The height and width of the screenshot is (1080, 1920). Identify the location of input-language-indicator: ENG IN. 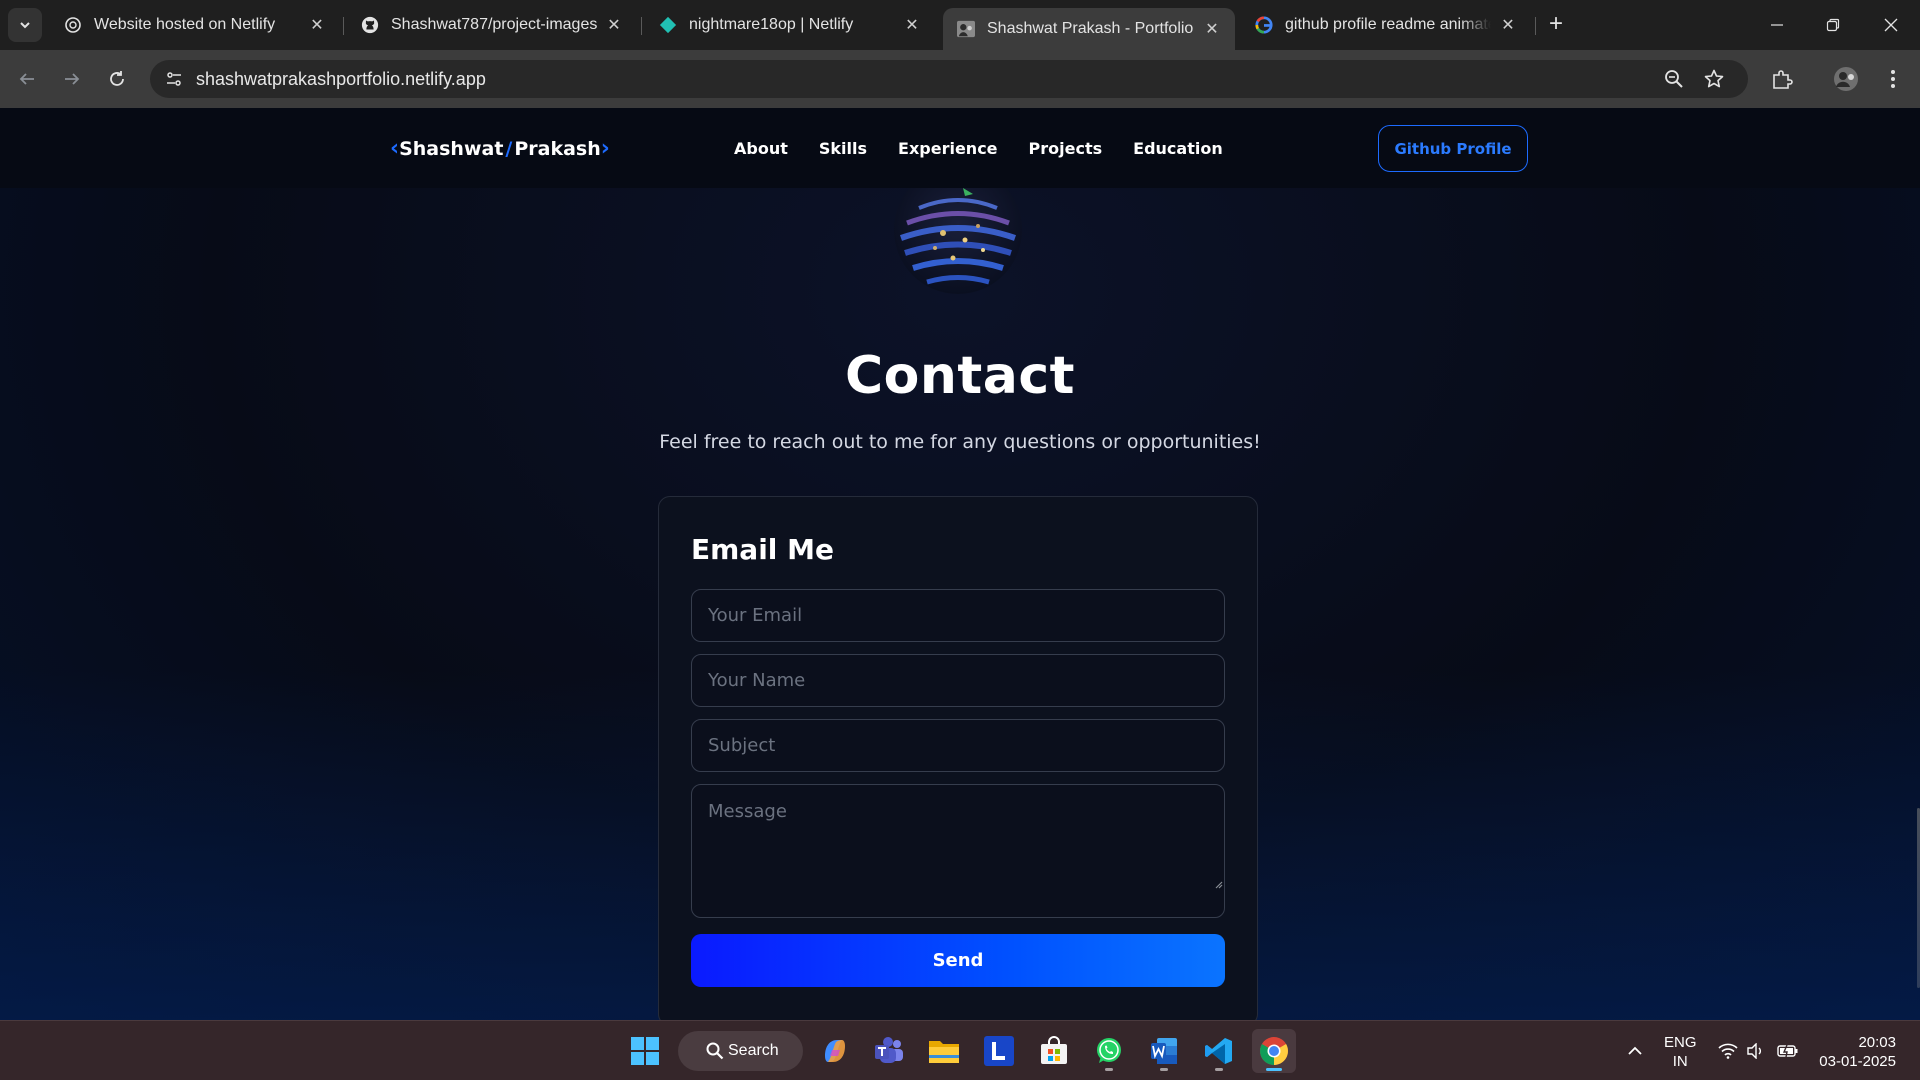
(1680, 1052).